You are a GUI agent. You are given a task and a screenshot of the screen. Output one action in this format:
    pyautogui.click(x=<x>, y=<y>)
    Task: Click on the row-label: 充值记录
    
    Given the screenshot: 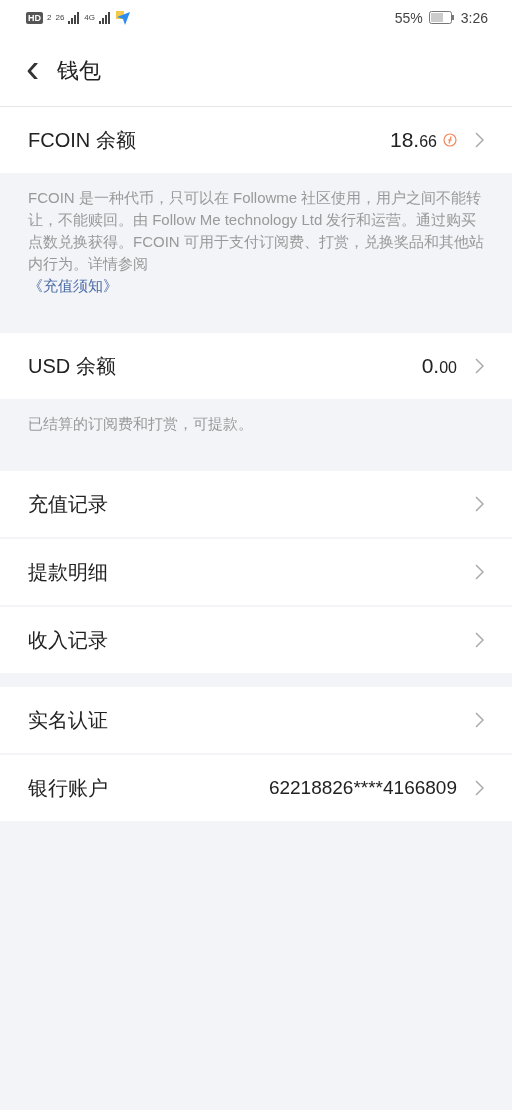 What is the action you would take?
    pyautogui.click(x=68, y=504)
    